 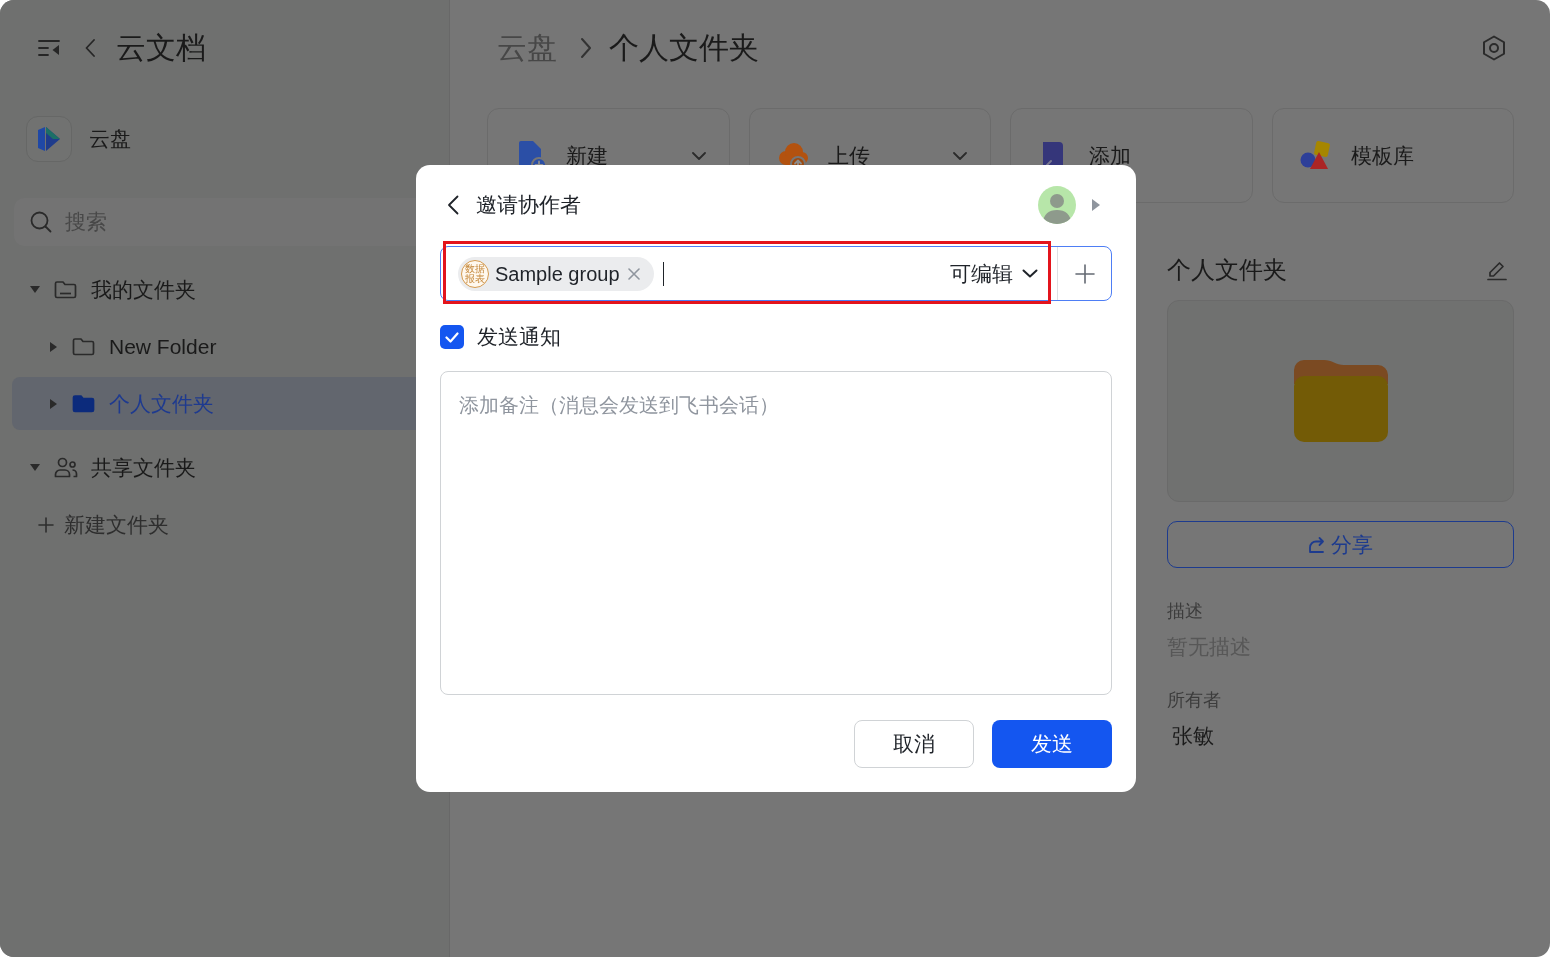 What do you see at coordinates (1497, 270) in the screenshot?
I see `pencil-icon` at bounding box center [1497, 270].